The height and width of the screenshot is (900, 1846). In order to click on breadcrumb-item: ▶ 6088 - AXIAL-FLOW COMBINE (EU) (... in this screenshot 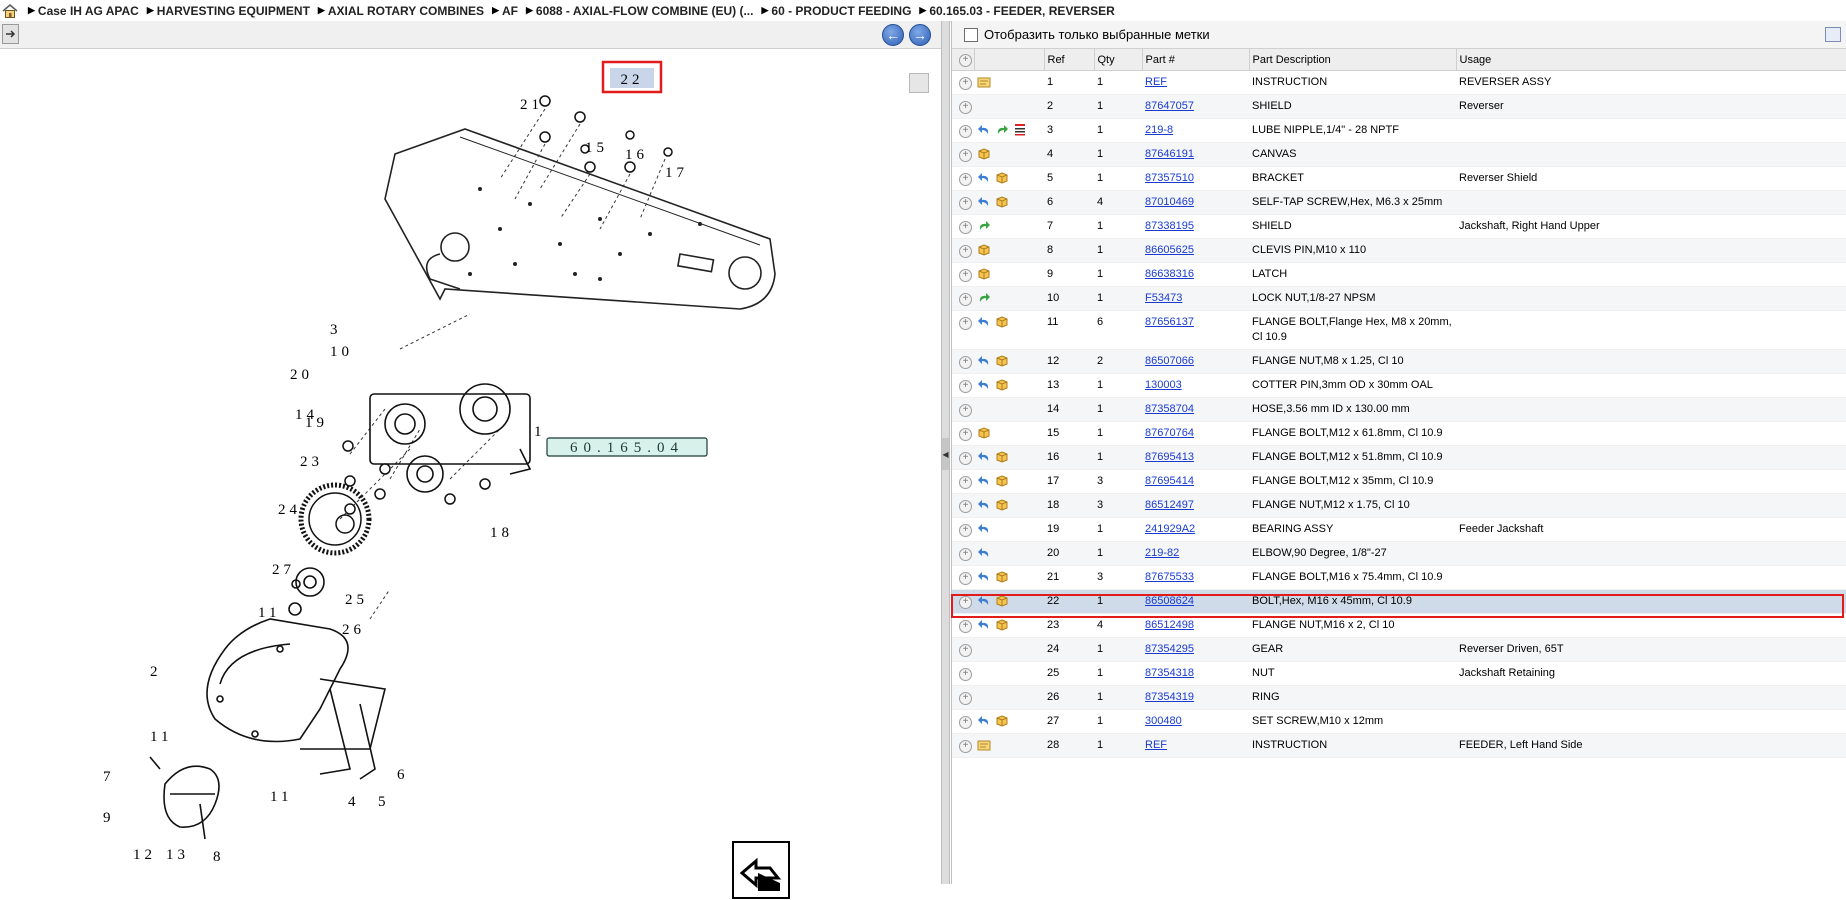, I will do `click(639, 11)`.